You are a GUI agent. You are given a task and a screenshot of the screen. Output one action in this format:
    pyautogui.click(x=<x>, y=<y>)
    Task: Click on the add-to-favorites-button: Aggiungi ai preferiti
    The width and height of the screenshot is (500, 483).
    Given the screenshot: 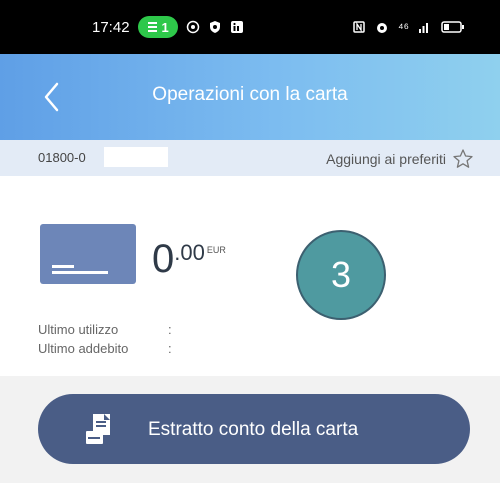 What is the action you would take?
    pyautogui.click(x=400, y=159)
    